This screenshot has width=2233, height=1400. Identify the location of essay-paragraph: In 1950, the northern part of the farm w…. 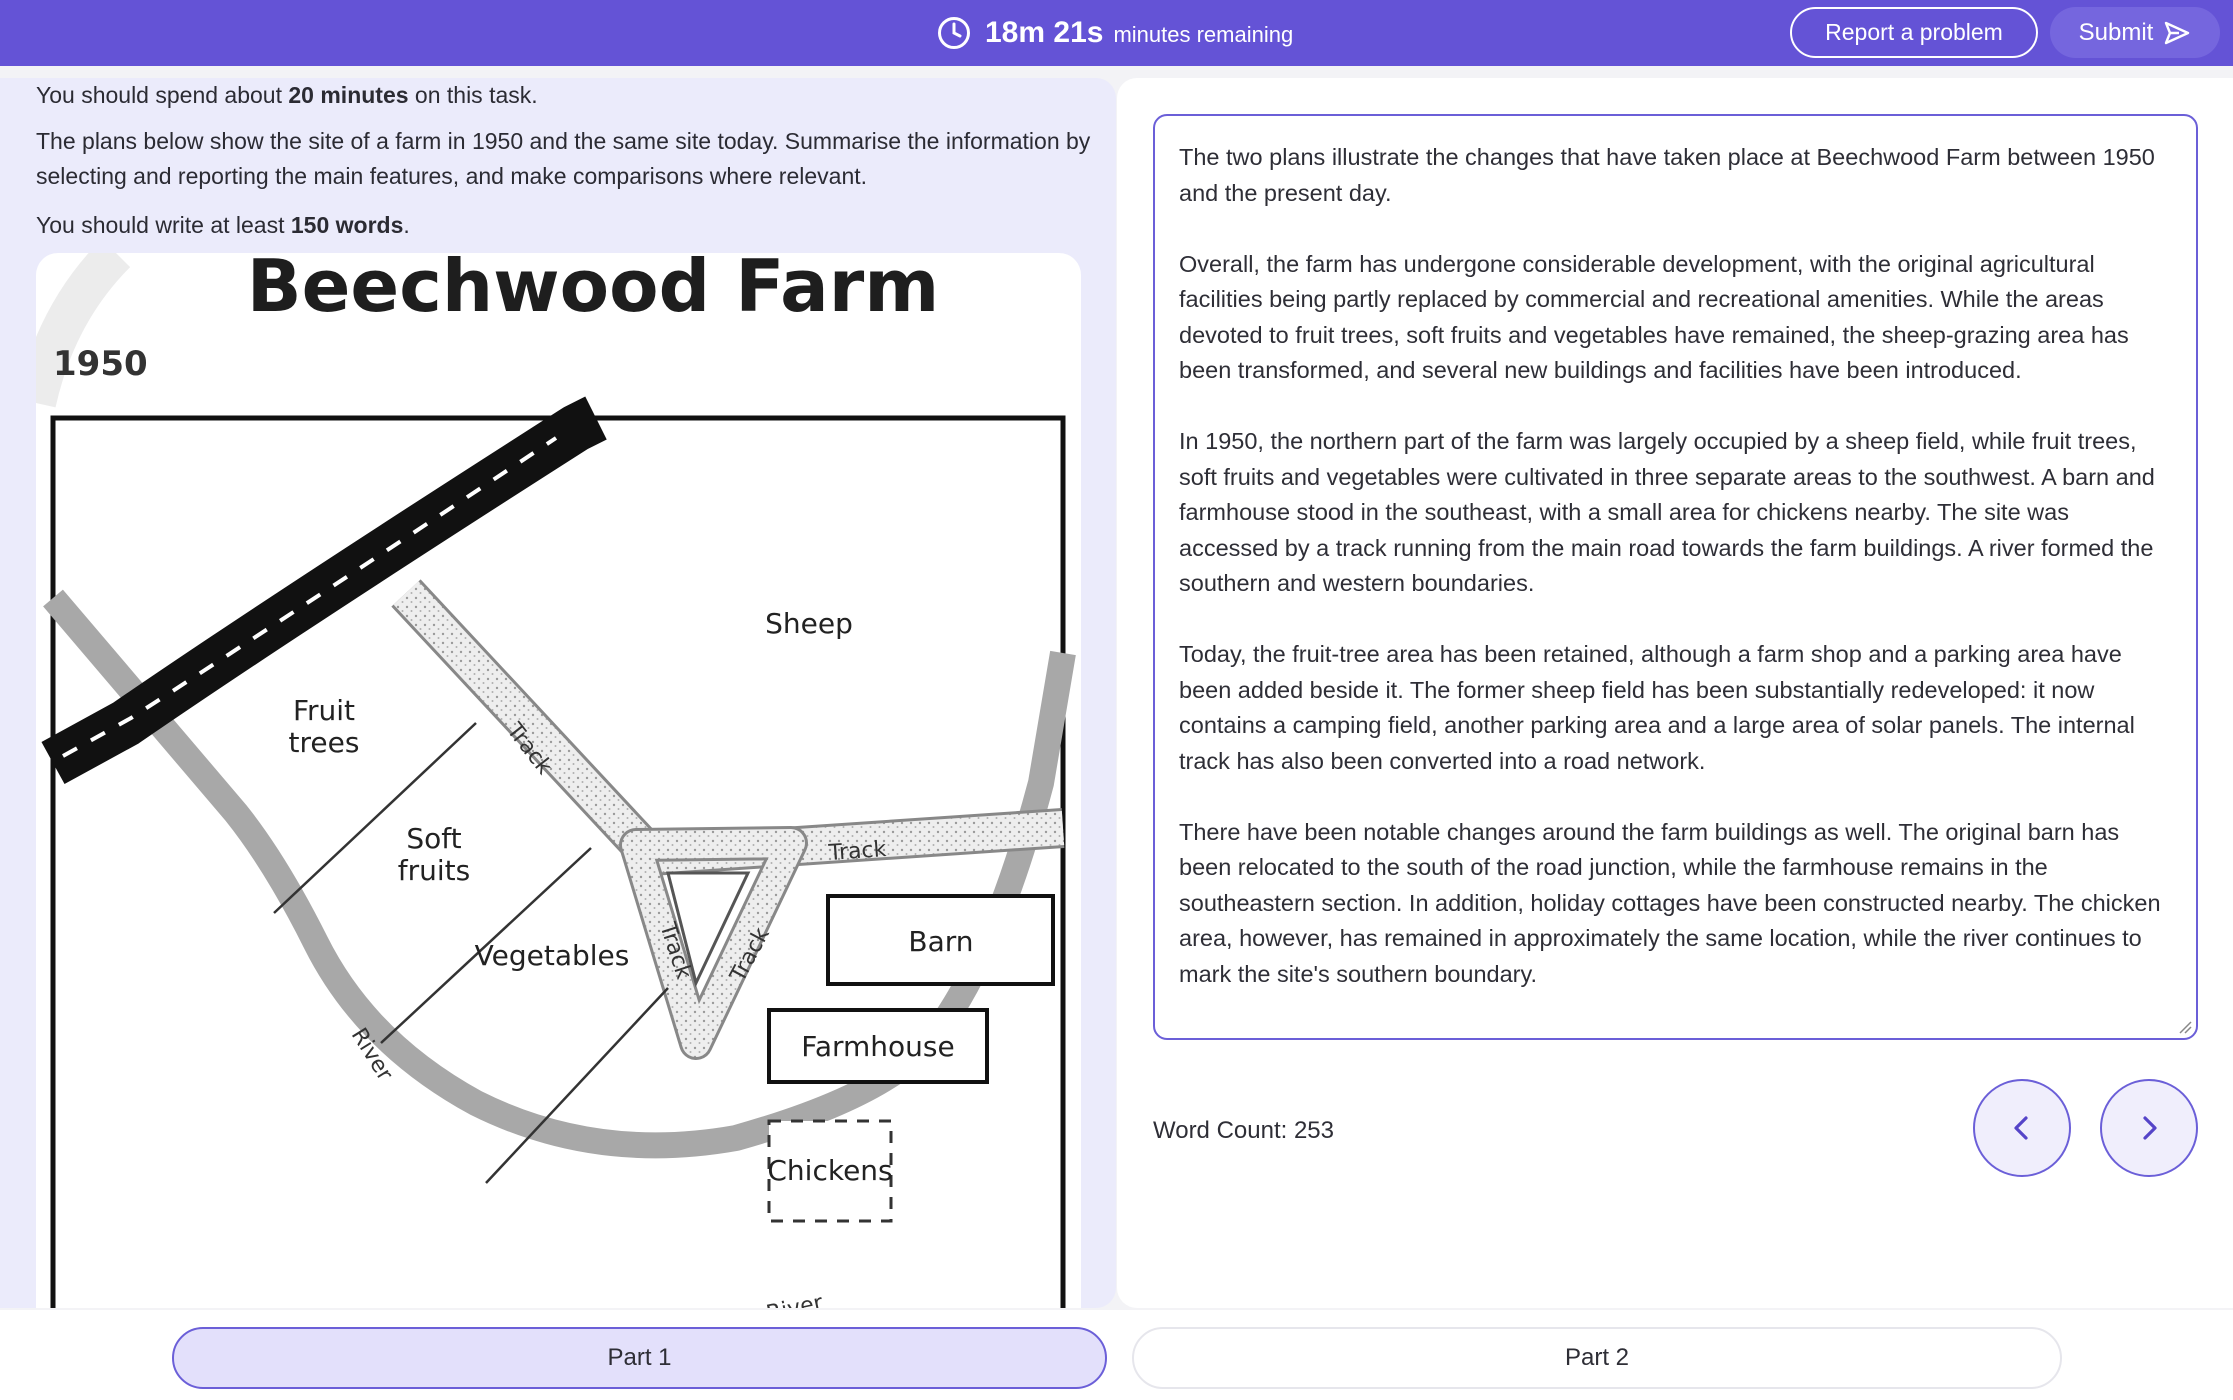
(1667, 512).